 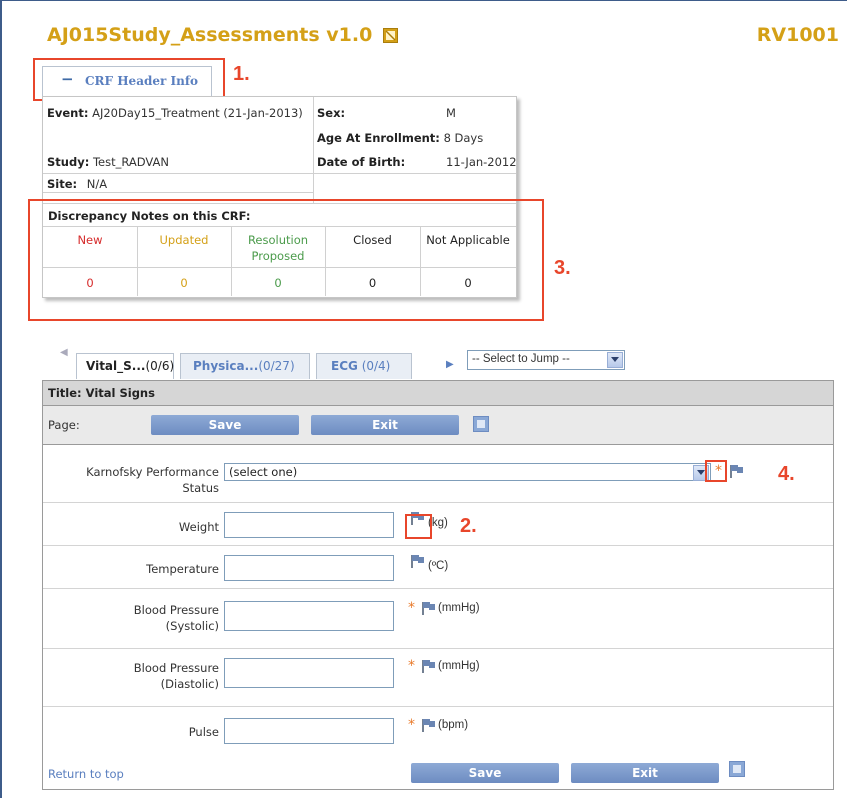 What do you see at coordinates (786, 474) in the screenshot?
I see `annotation-label-4: 4.` at bounding box center [786, 474].